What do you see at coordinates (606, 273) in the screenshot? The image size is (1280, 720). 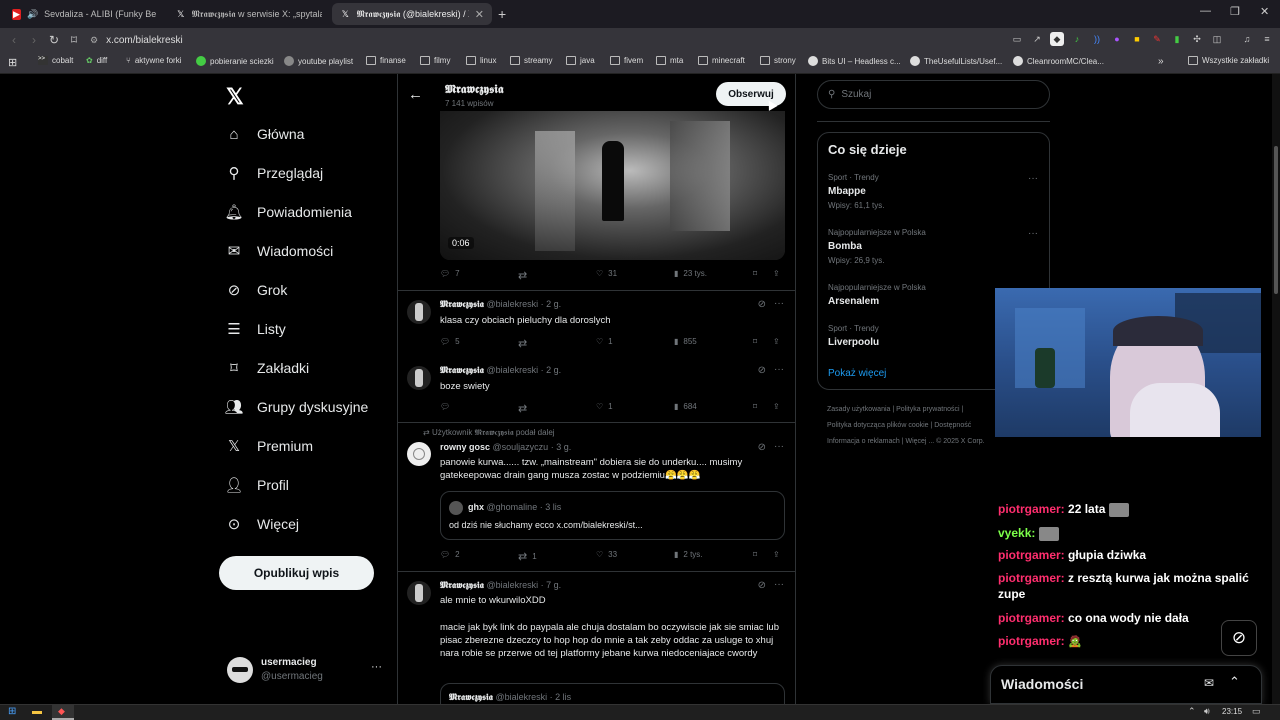 I see `like-button: ♡ 31` at bounding box center [606, 273].